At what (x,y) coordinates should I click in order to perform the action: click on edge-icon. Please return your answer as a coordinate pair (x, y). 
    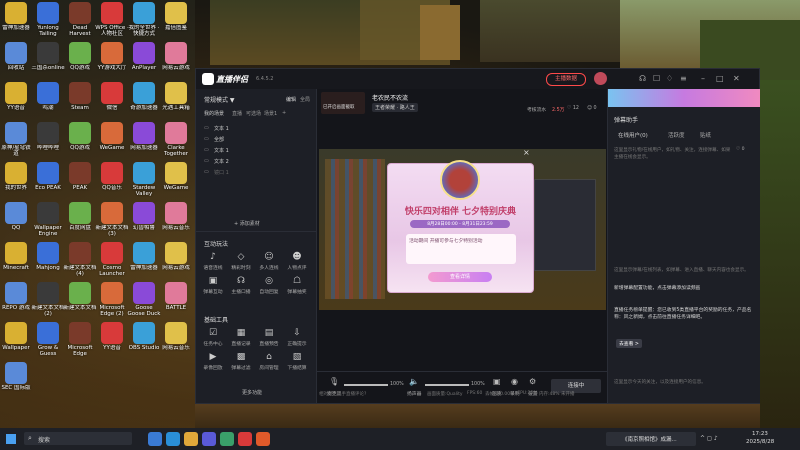
    Looking at the image, I should click on (173, 439).